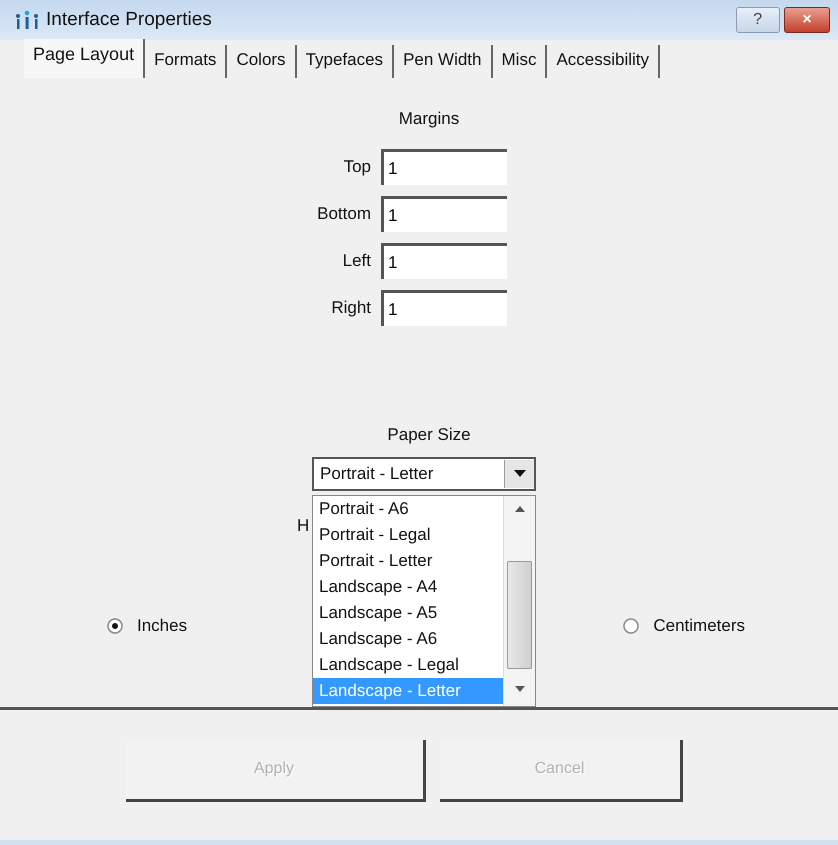 This screenshot has height=845, width=838. Describe the element at coordinates (303, 526) in the screenshot. I see `field-label: H` at that location.